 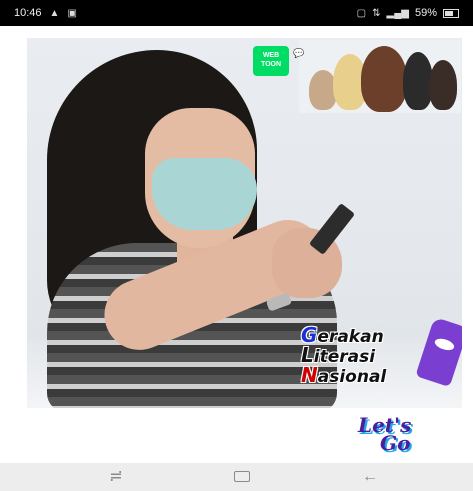 I want to click on back-icon: ←, so click(x=370, y=477).